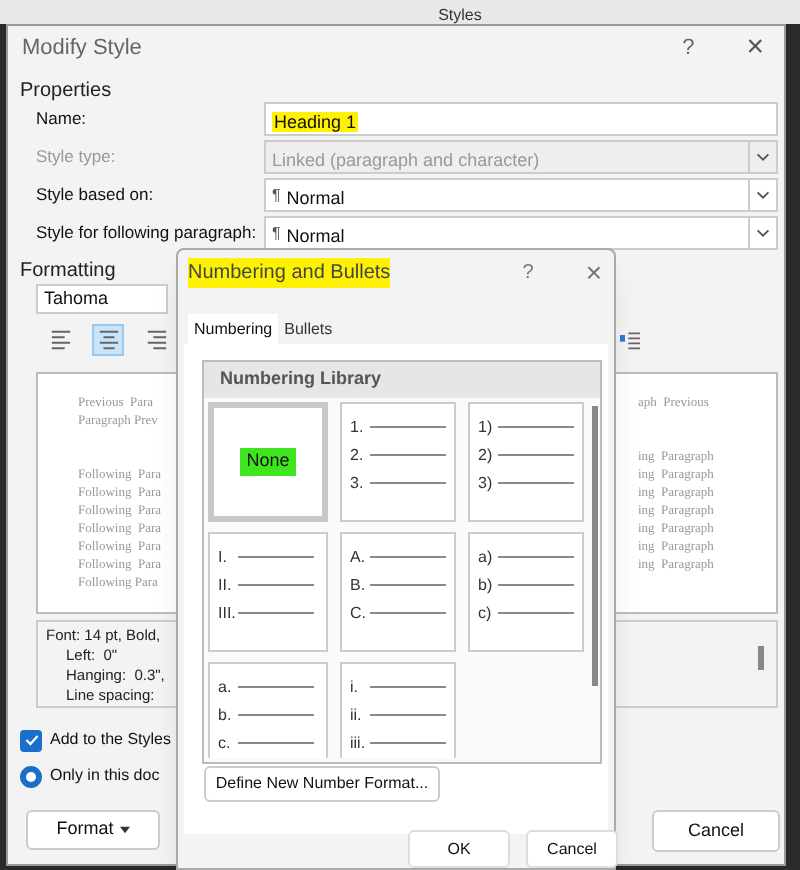  Describe the element at coordinates (96, 195) in the screenshot. I see `field-label: Style based on:` at that location.